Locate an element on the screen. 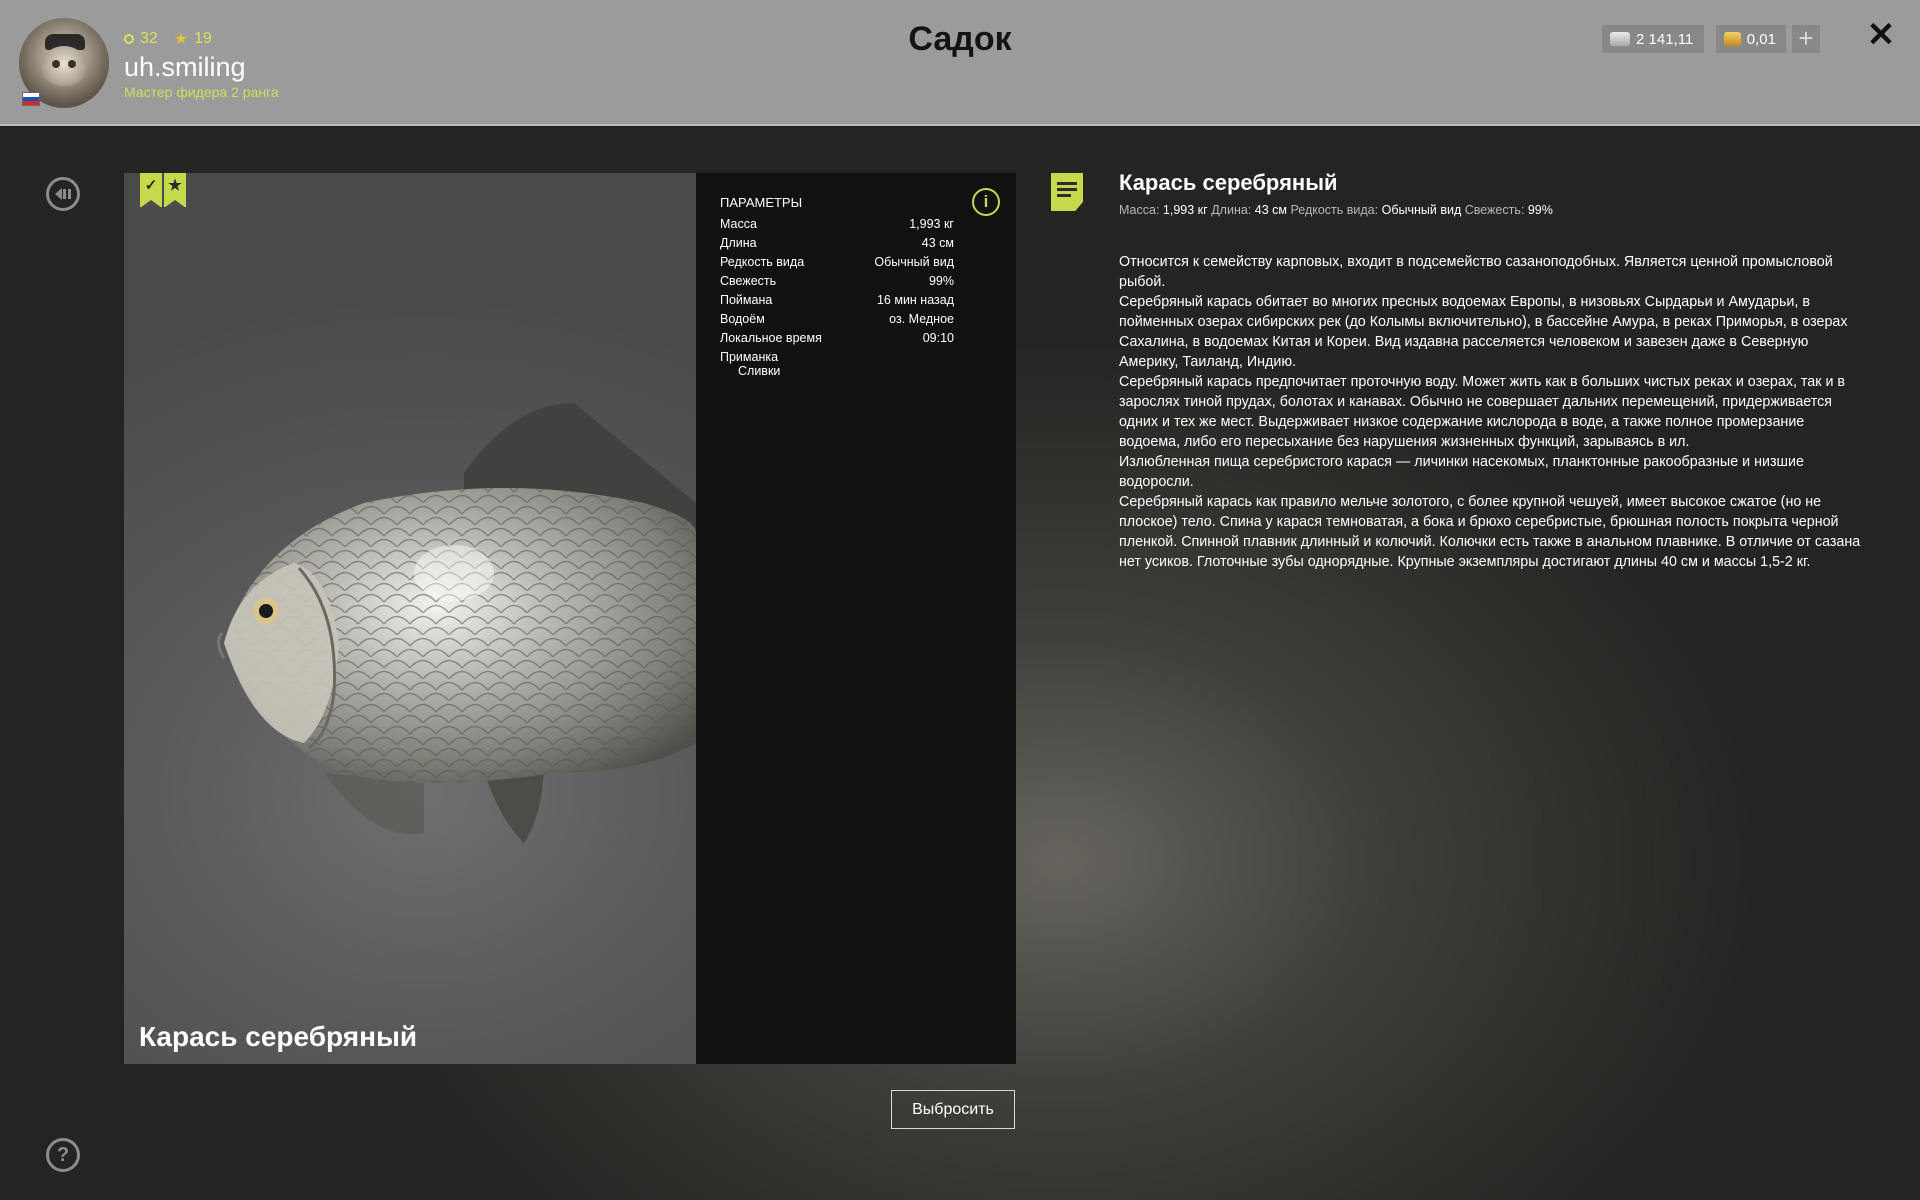 The height and width of the screenshot is (1200, 1920). param-row: Свежесть 99% is located at coordinates (837, 281).